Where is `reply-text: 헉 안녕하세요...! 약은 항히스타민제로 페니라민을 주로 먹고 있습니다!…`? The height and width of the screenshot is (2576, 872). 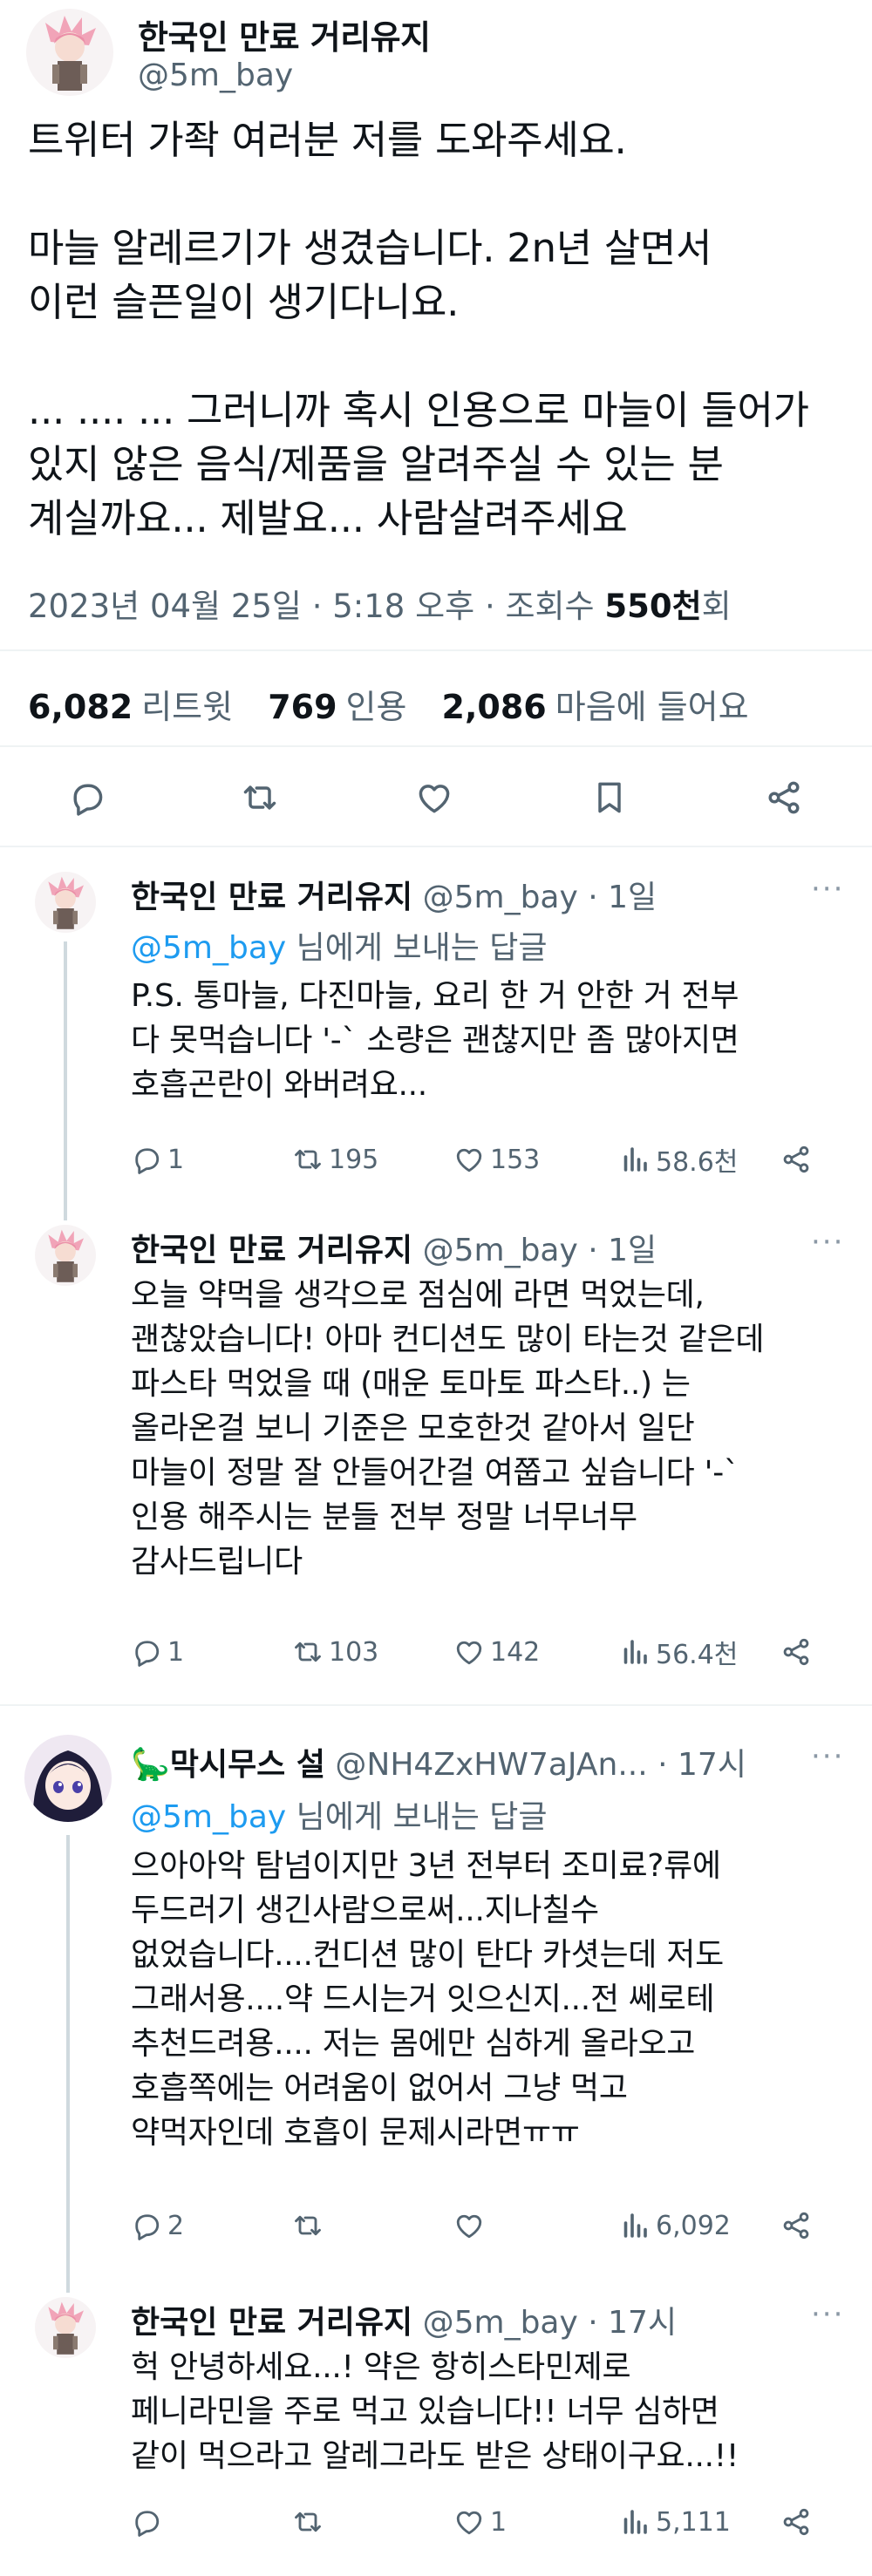
reply-text: 헉 안녕하세요...! 약은 항히스타민제로 페니라민을 주로 먹고 있습니다!… is located at coordinates (435, 2411).